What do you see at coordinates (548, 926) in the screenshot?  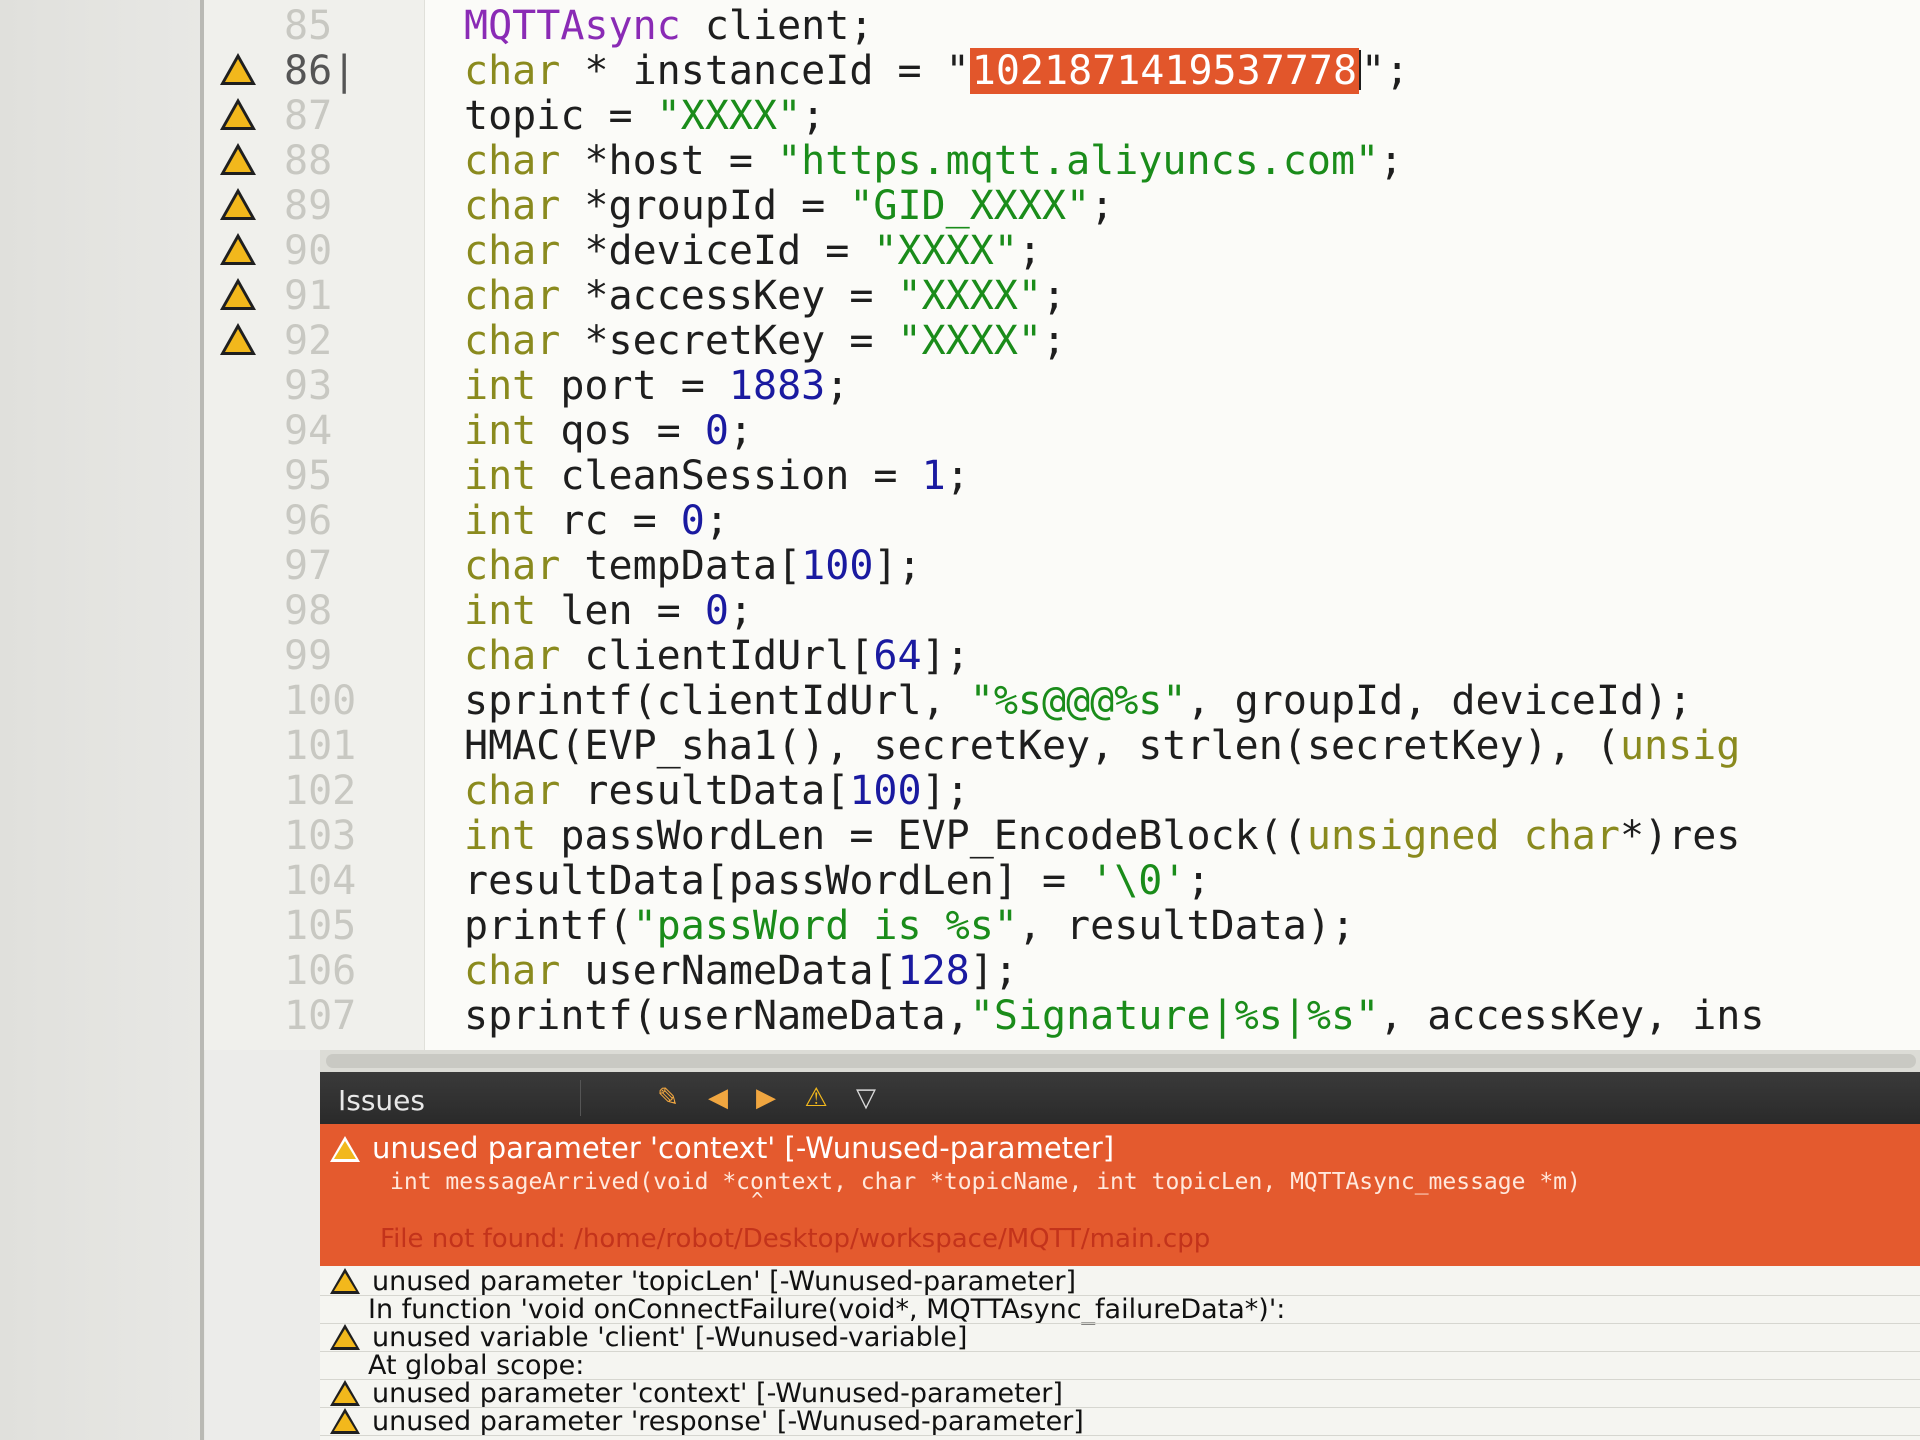 I see `code-token: printf(` at bounding box center [548, 926].